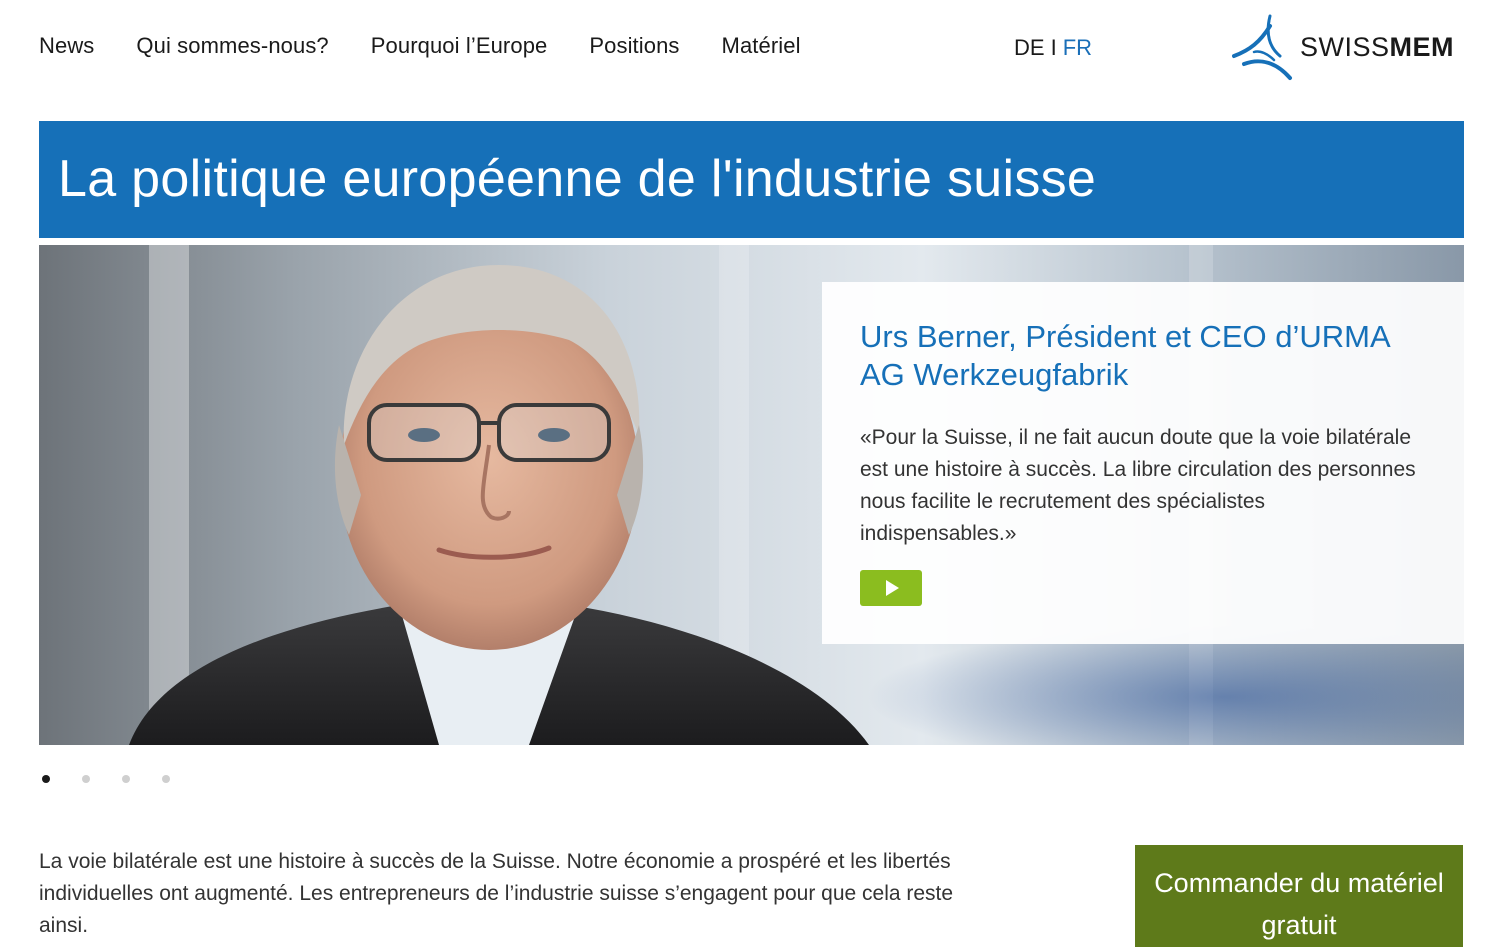 The image size is (1496, 947). Describe the element at coordinates (66, 46) in the screenshot. I see `nav-item-news: News` at that location.